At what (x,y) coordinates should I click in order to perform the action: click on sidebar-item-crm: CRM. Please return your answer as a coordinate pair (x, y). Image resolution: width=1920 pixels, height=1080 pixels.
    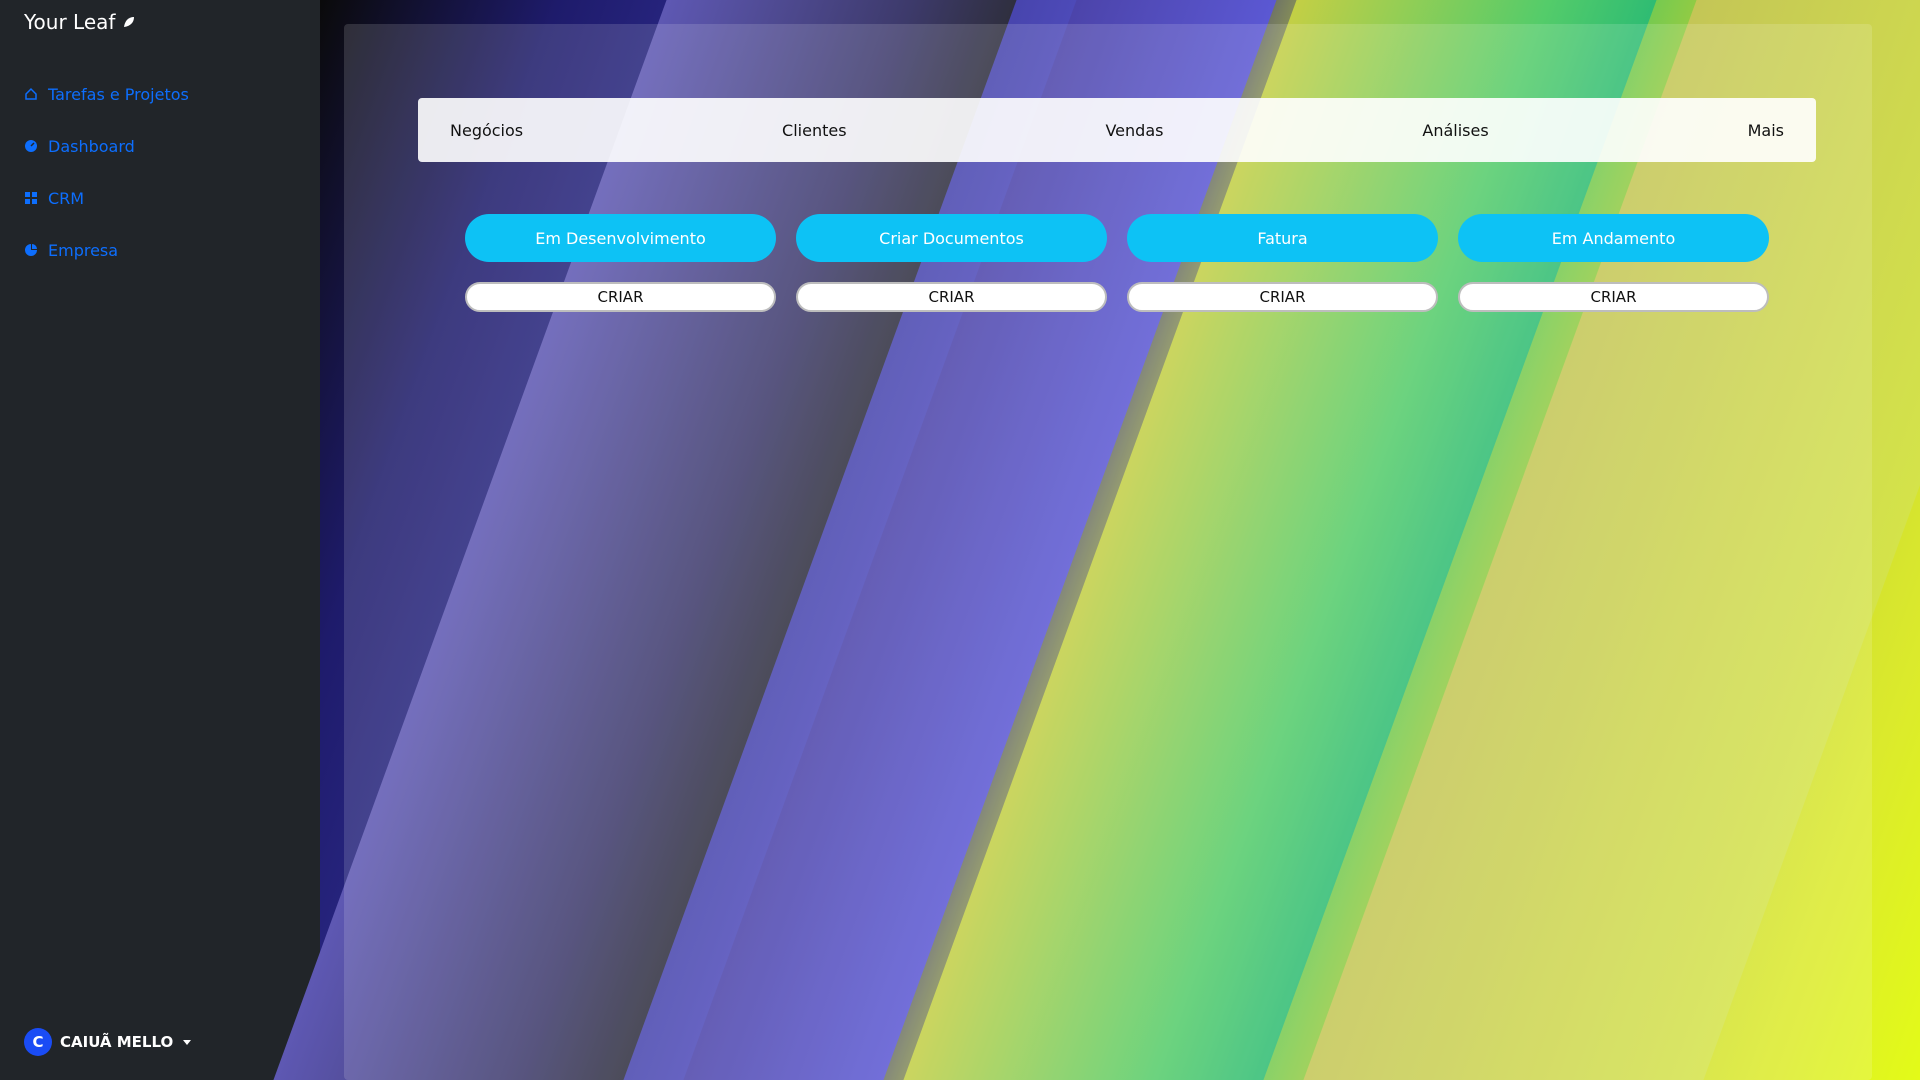
    Looking at the image, I should click on (106, 198).